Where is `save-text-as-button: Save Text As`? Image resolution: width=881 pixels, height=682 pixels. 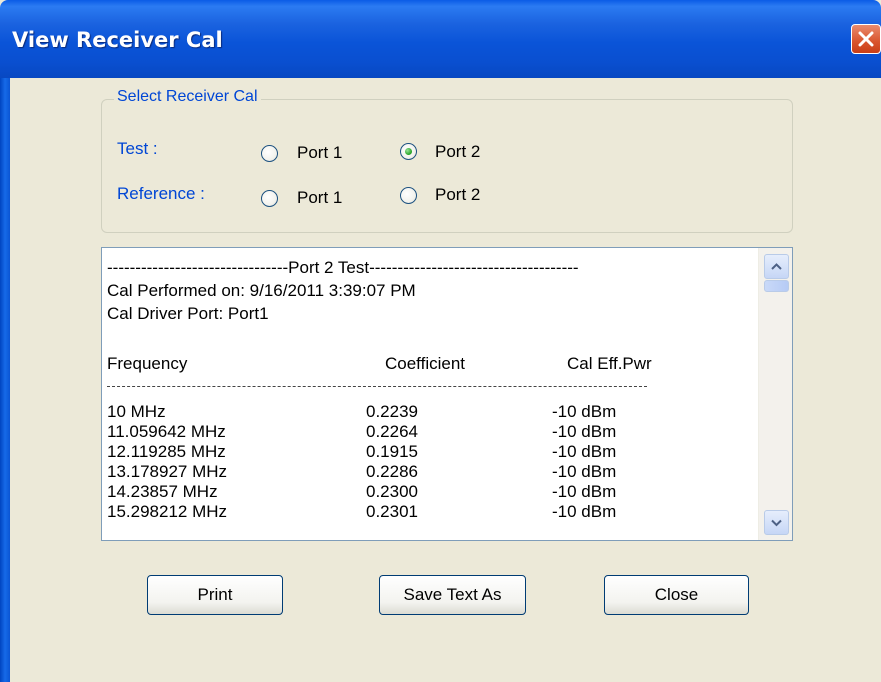
save-text-as-button: Save Text As is located at coordinates (452, 595).